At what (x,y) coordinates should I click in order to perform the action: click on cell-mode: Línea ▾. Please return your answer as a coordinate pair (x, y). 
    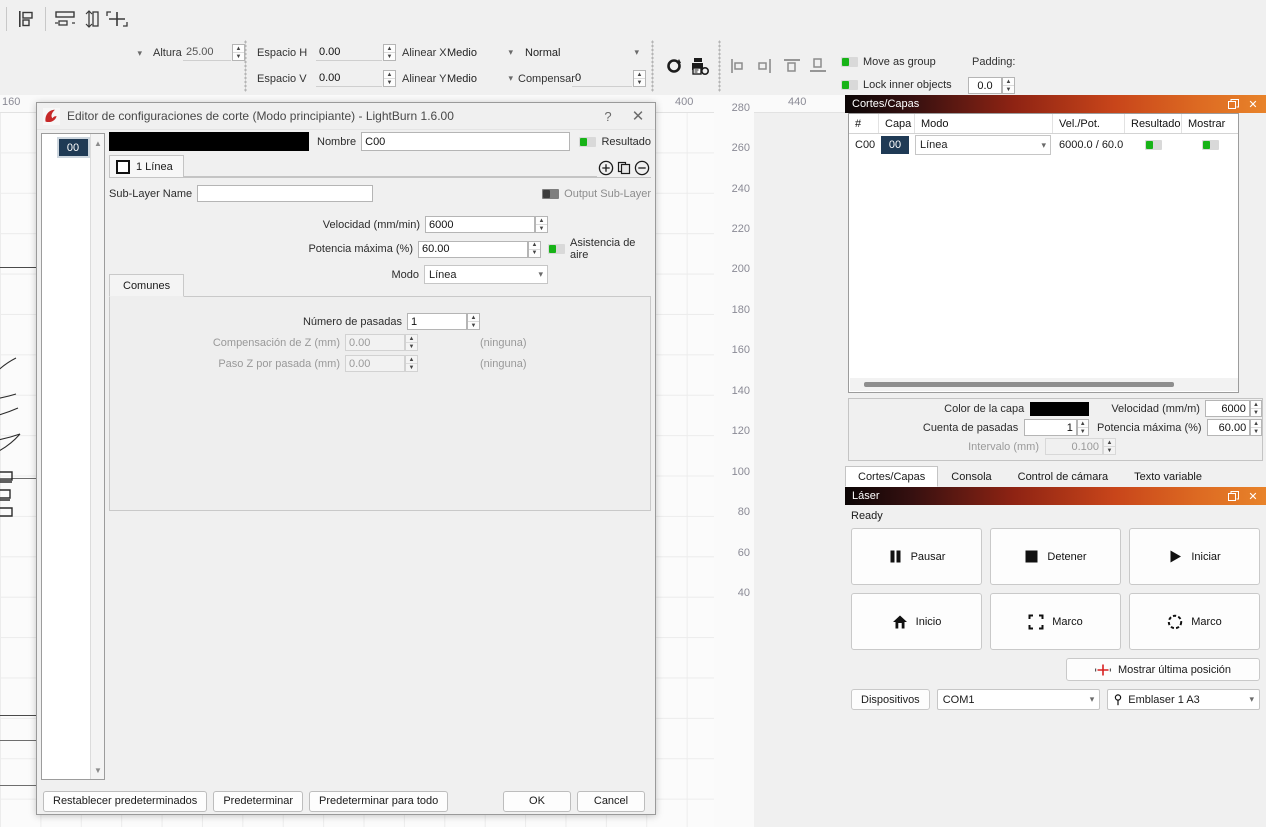
    Looking at the image, I should click on (984, 145).